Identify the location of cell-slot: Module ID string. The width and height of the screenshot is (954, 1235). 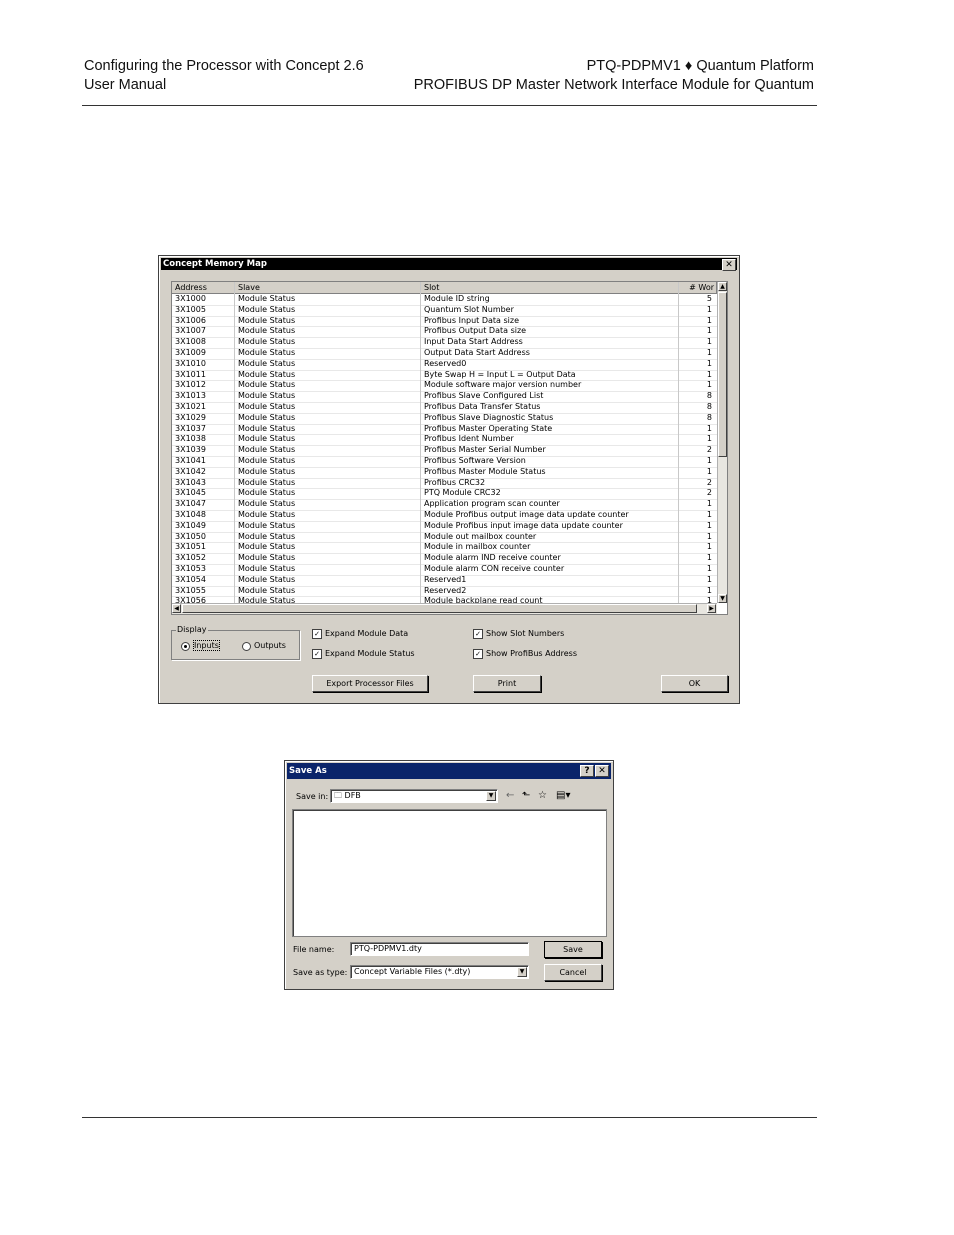
(457, 298).